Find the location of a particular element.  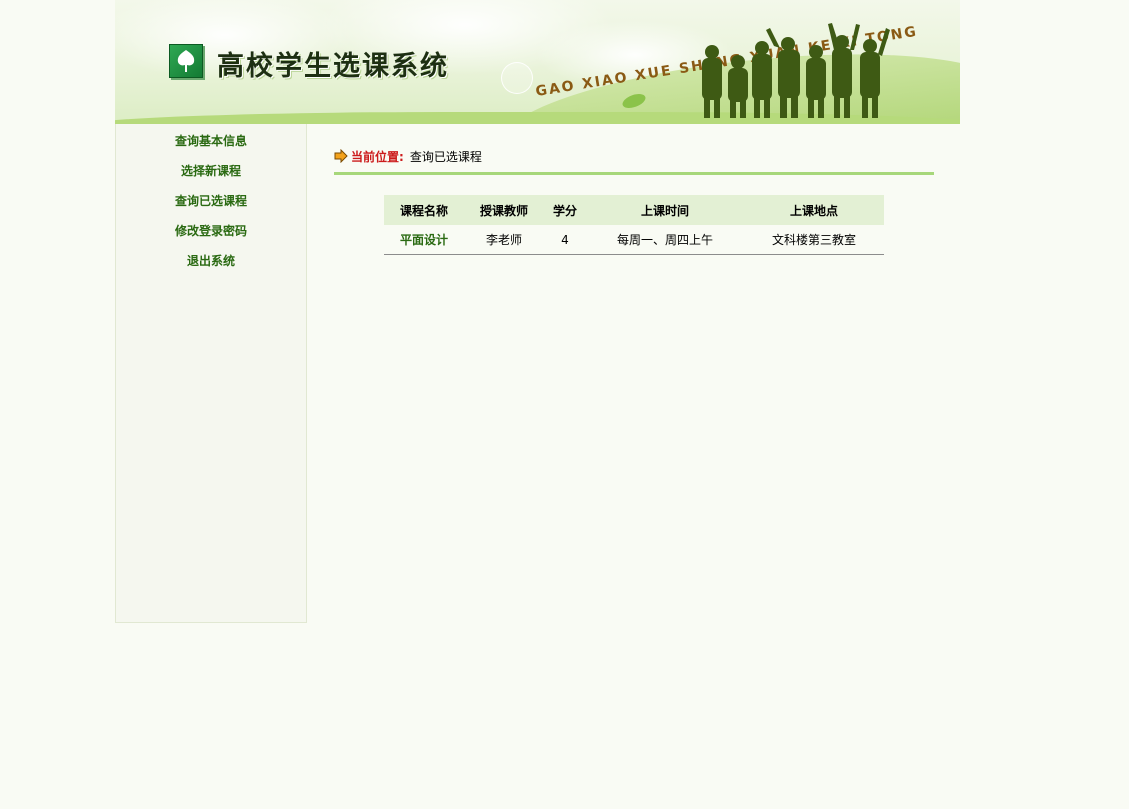

table-row: 平面设计 李老师 4 每周一、周四上午 文科楼第三教室 is located at coordinates (634, 240).